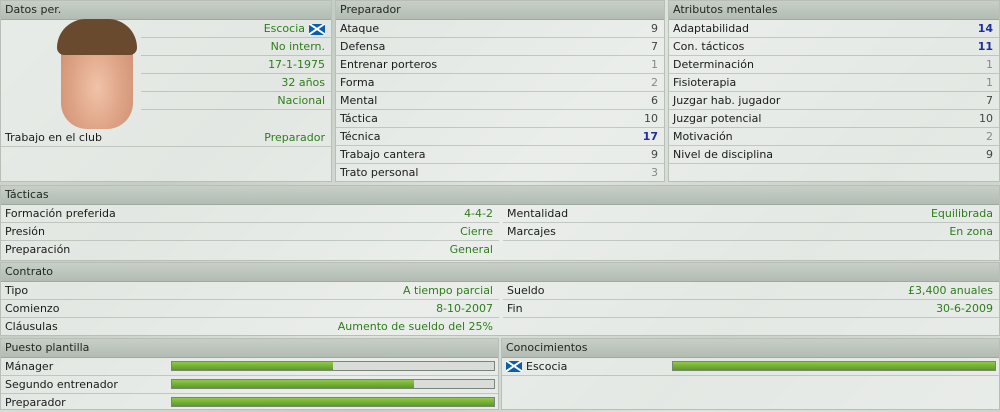 The image size is (1000, 412). Describe the element at coordinates (500, 195) in the screenshot. I see `tactics-header: Tácticas` at that location.